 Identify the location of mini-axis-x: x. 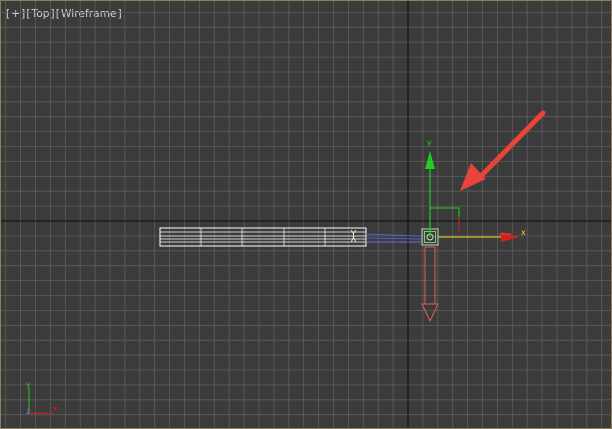
(55, 408).